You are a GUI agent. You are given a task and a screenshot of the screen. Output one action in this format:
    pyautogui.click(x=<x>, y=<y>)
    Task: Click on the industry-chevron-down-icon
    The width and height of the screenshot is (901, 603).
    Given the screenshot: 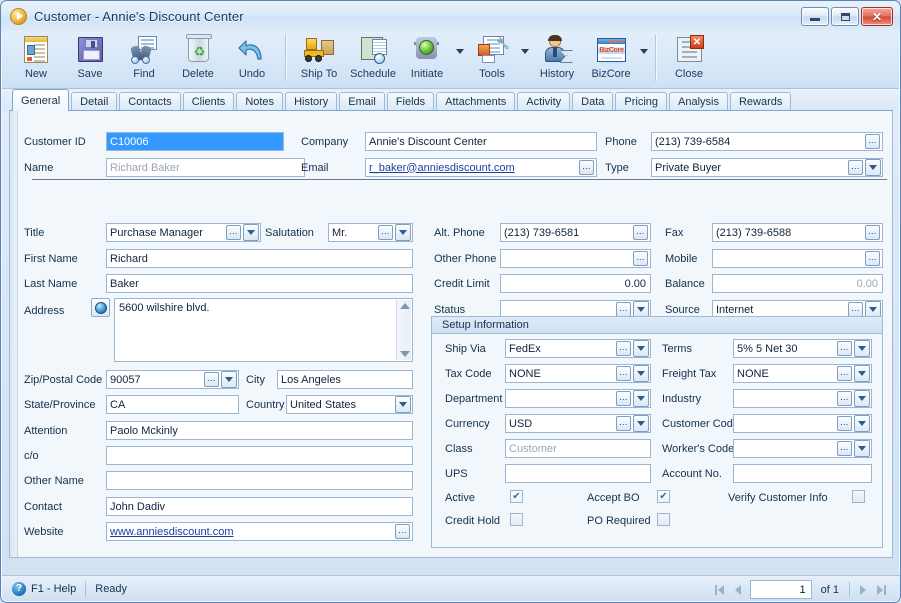 What is the action you would take?
    pyautogui.click(x=862, y=398)
    